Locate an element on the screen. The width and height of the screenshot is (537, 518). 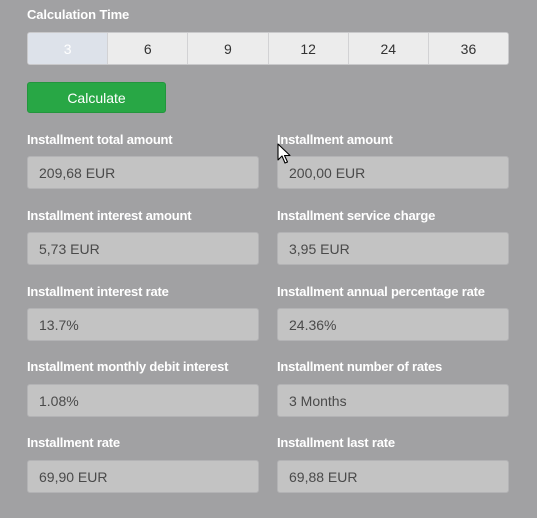
calculation-time-option-12: 12 is located at coordinates (308, 48).